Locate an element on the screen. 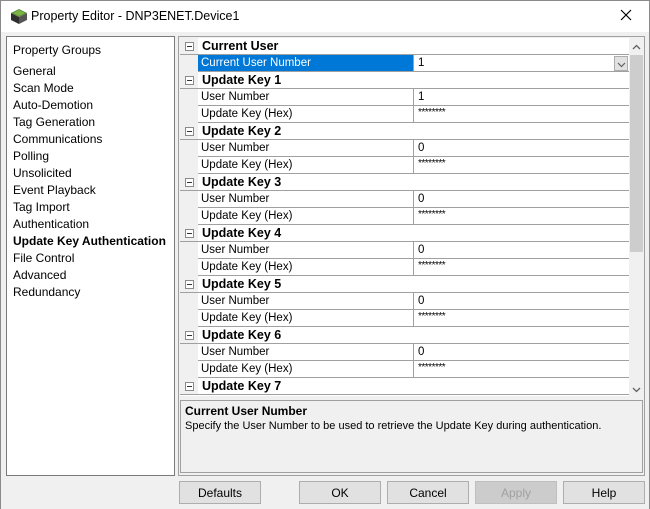 Image resolution: width=650 pixels, height=509 pixels. category-row: Update Key 5 is located at coordinates (404, 284).